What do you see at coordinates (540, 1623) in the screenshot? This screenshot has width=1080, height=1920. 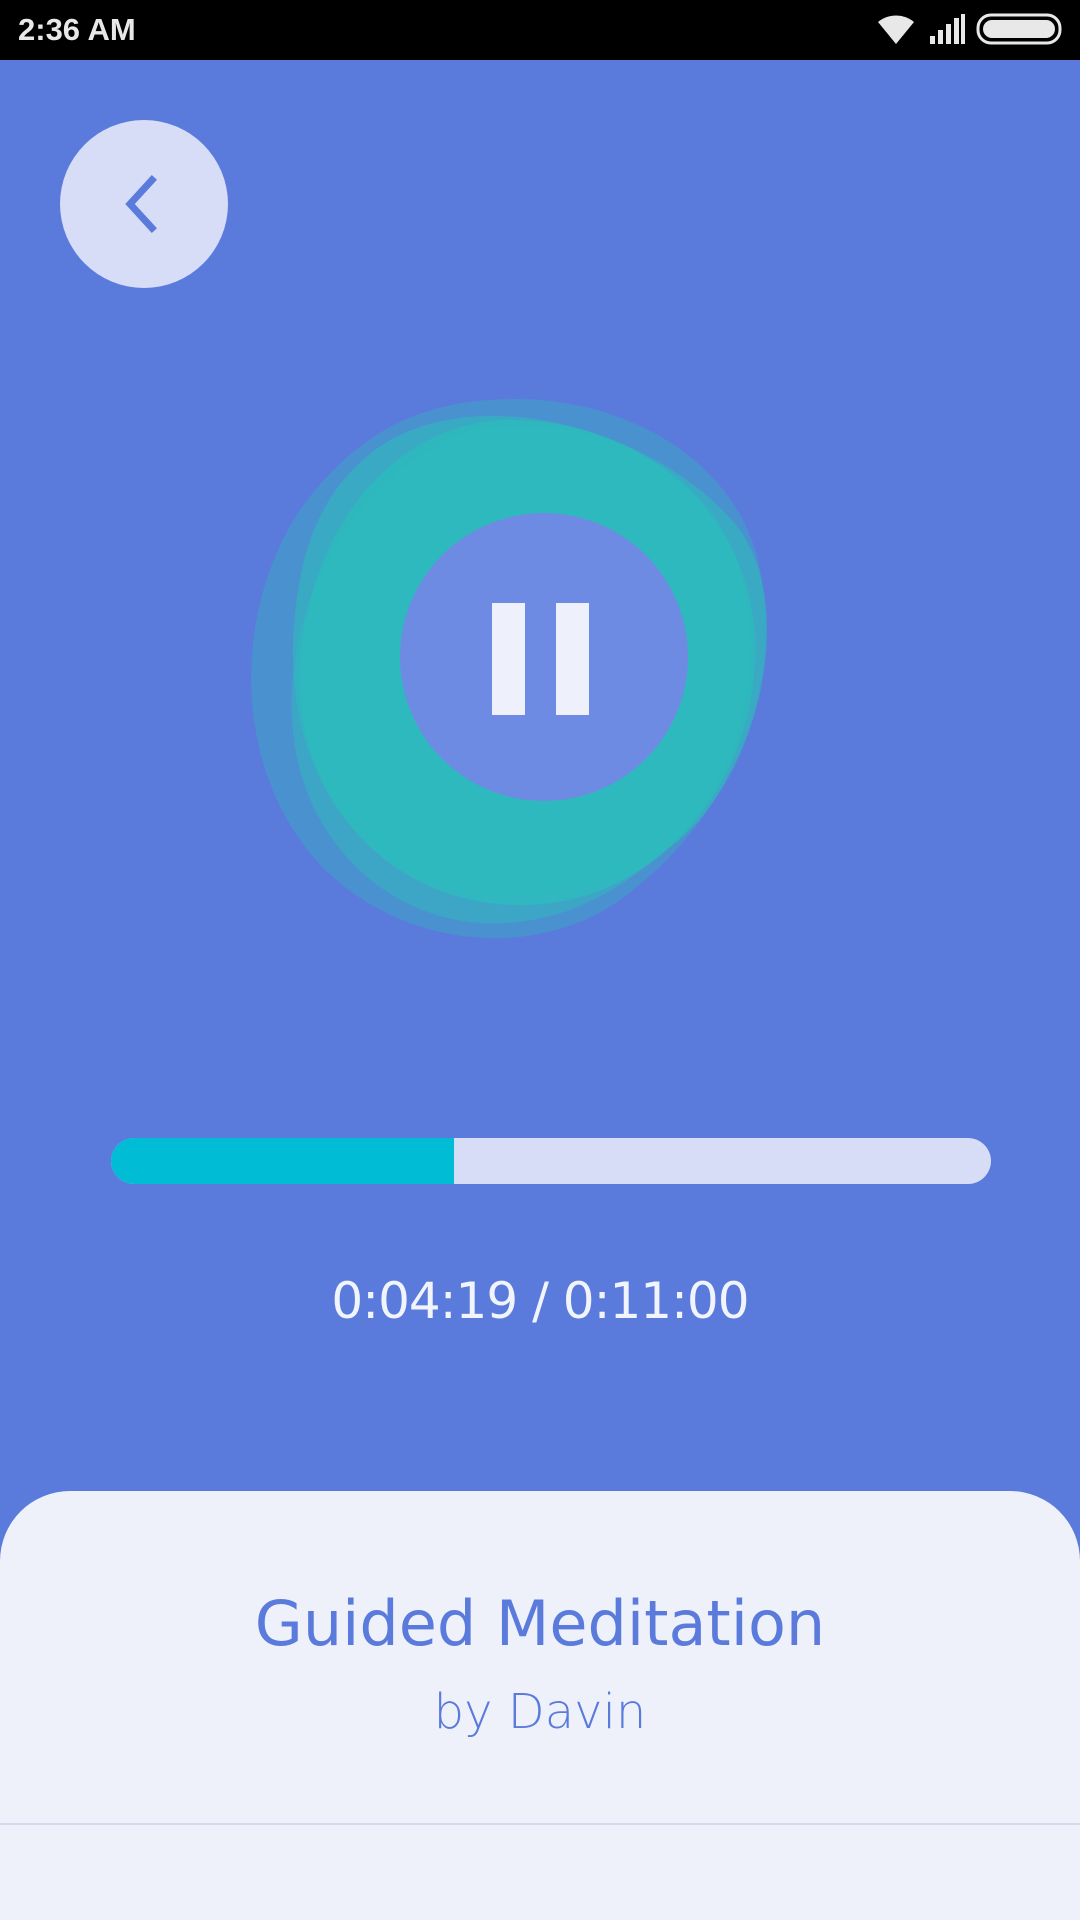 I see `track-title: Guided Meditation` at bounding box center [540, 1623].